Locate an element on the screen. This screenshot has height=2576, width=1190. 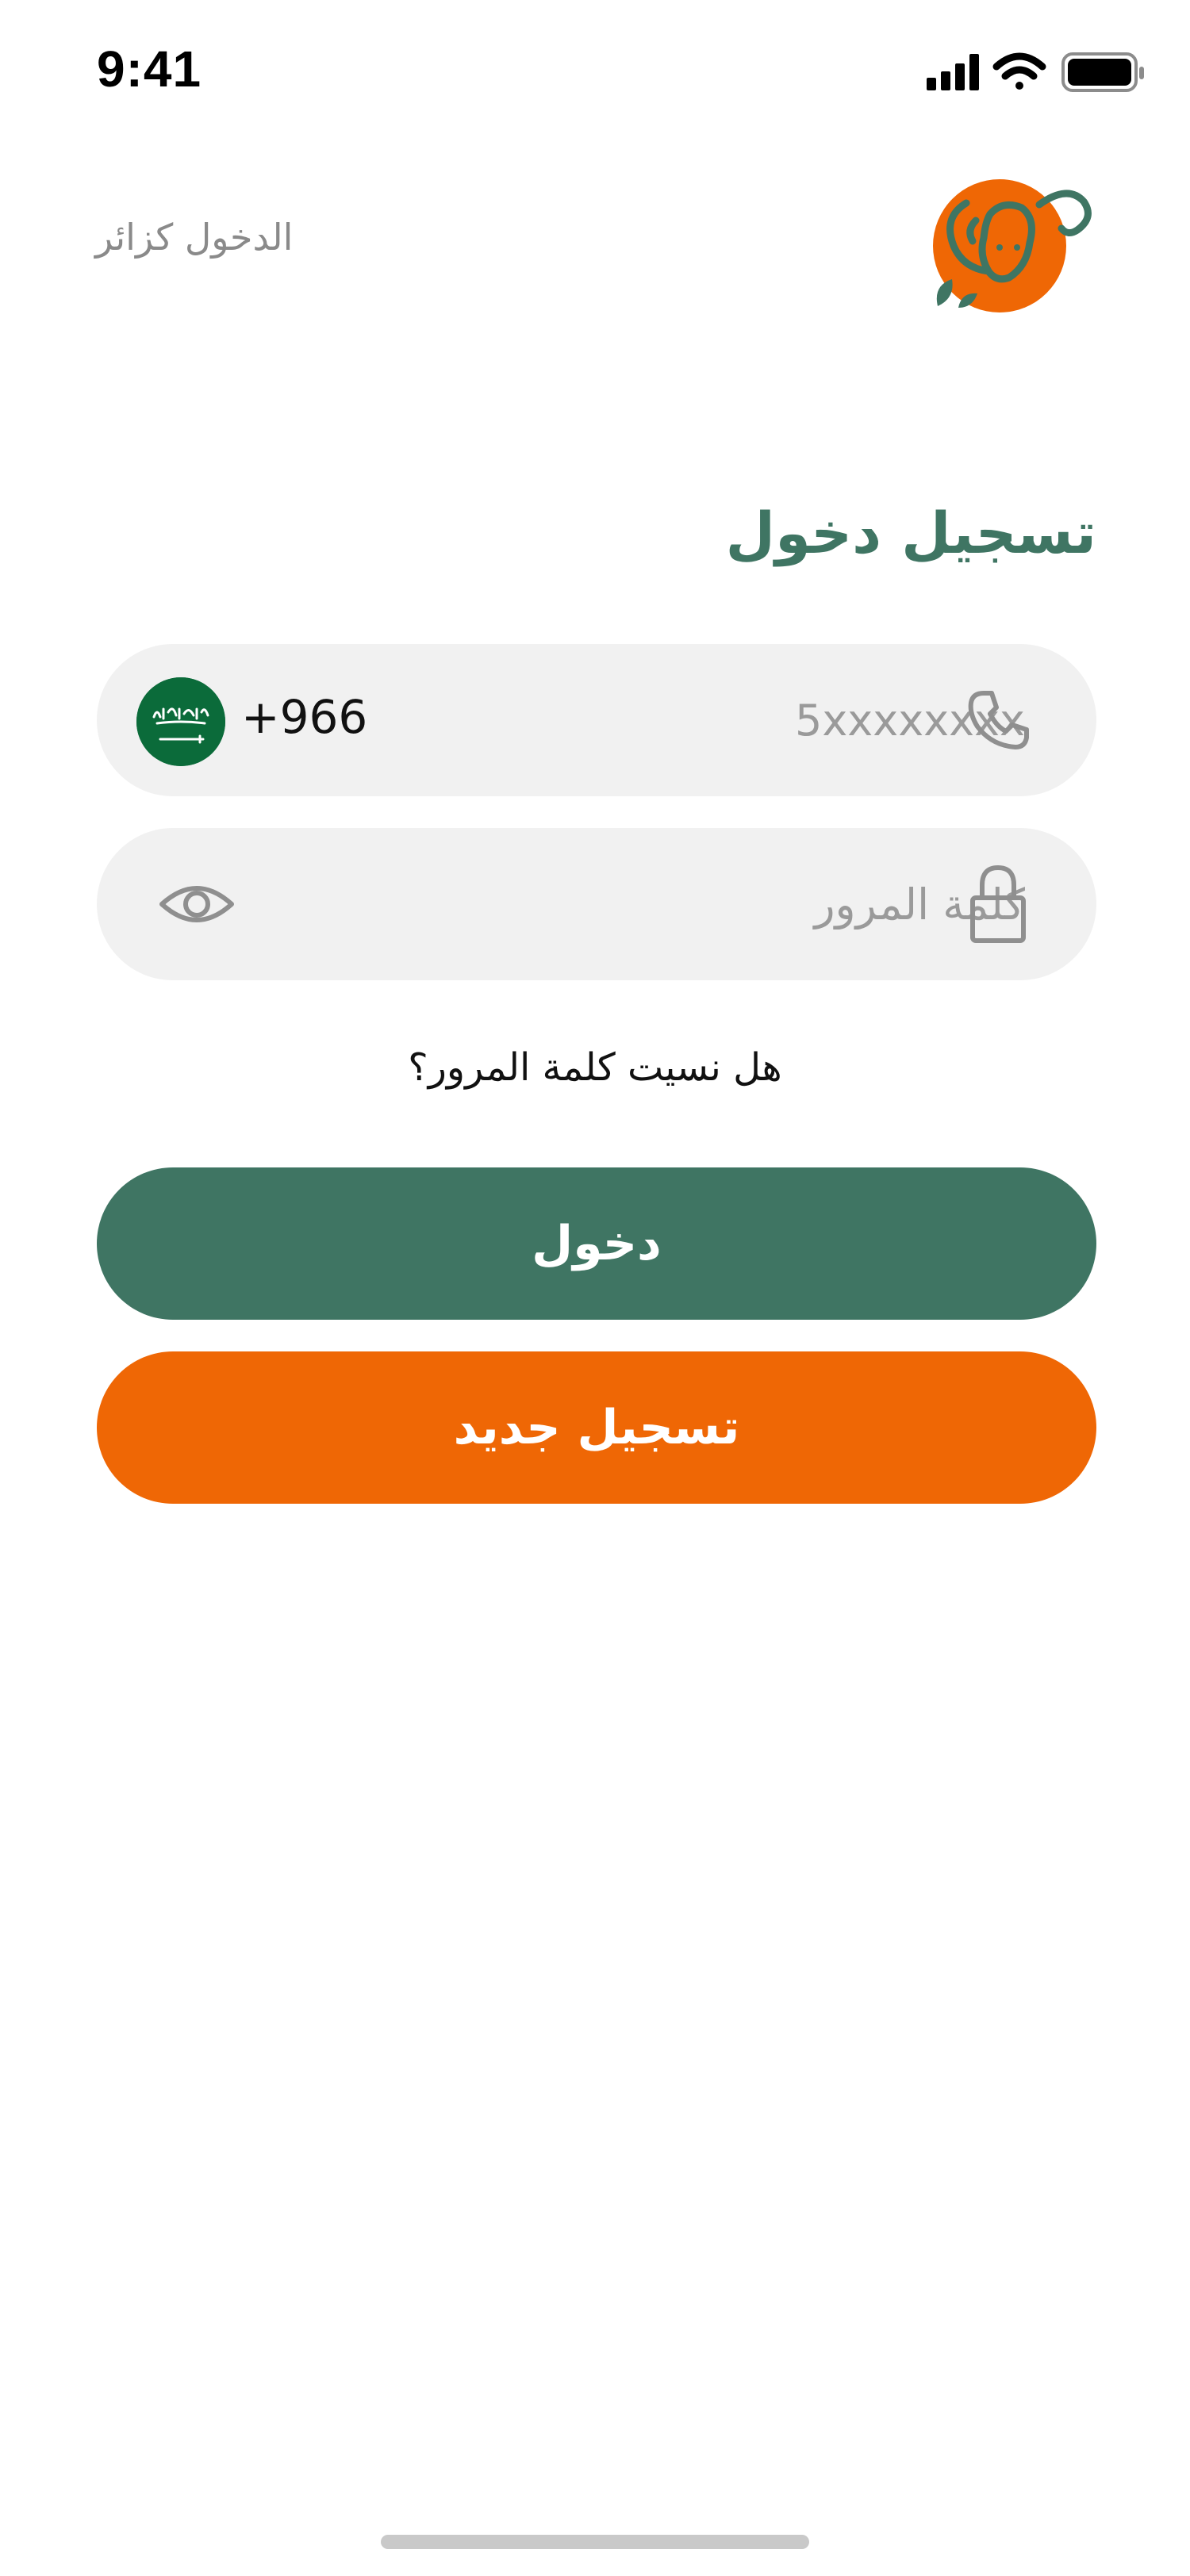
phone-icon is located at coordinates (998, 720).